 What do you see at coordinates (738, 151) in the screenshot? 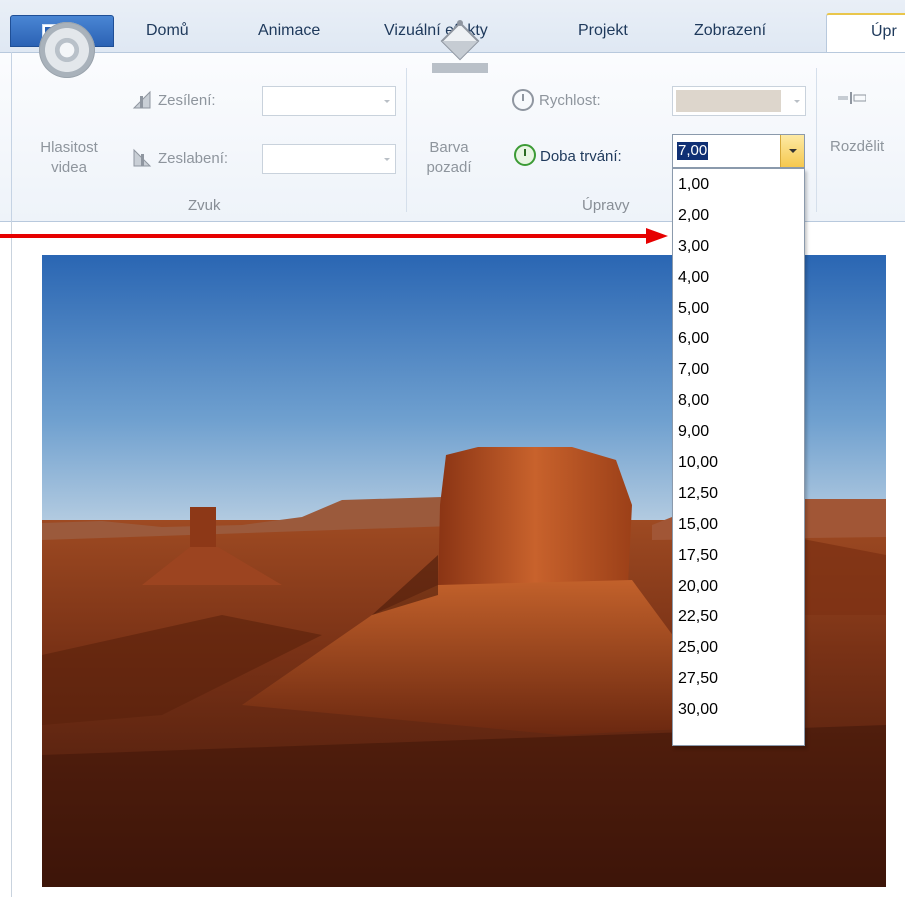
I see `duration-combobox: 7,00` at bounding box center [738, 151].